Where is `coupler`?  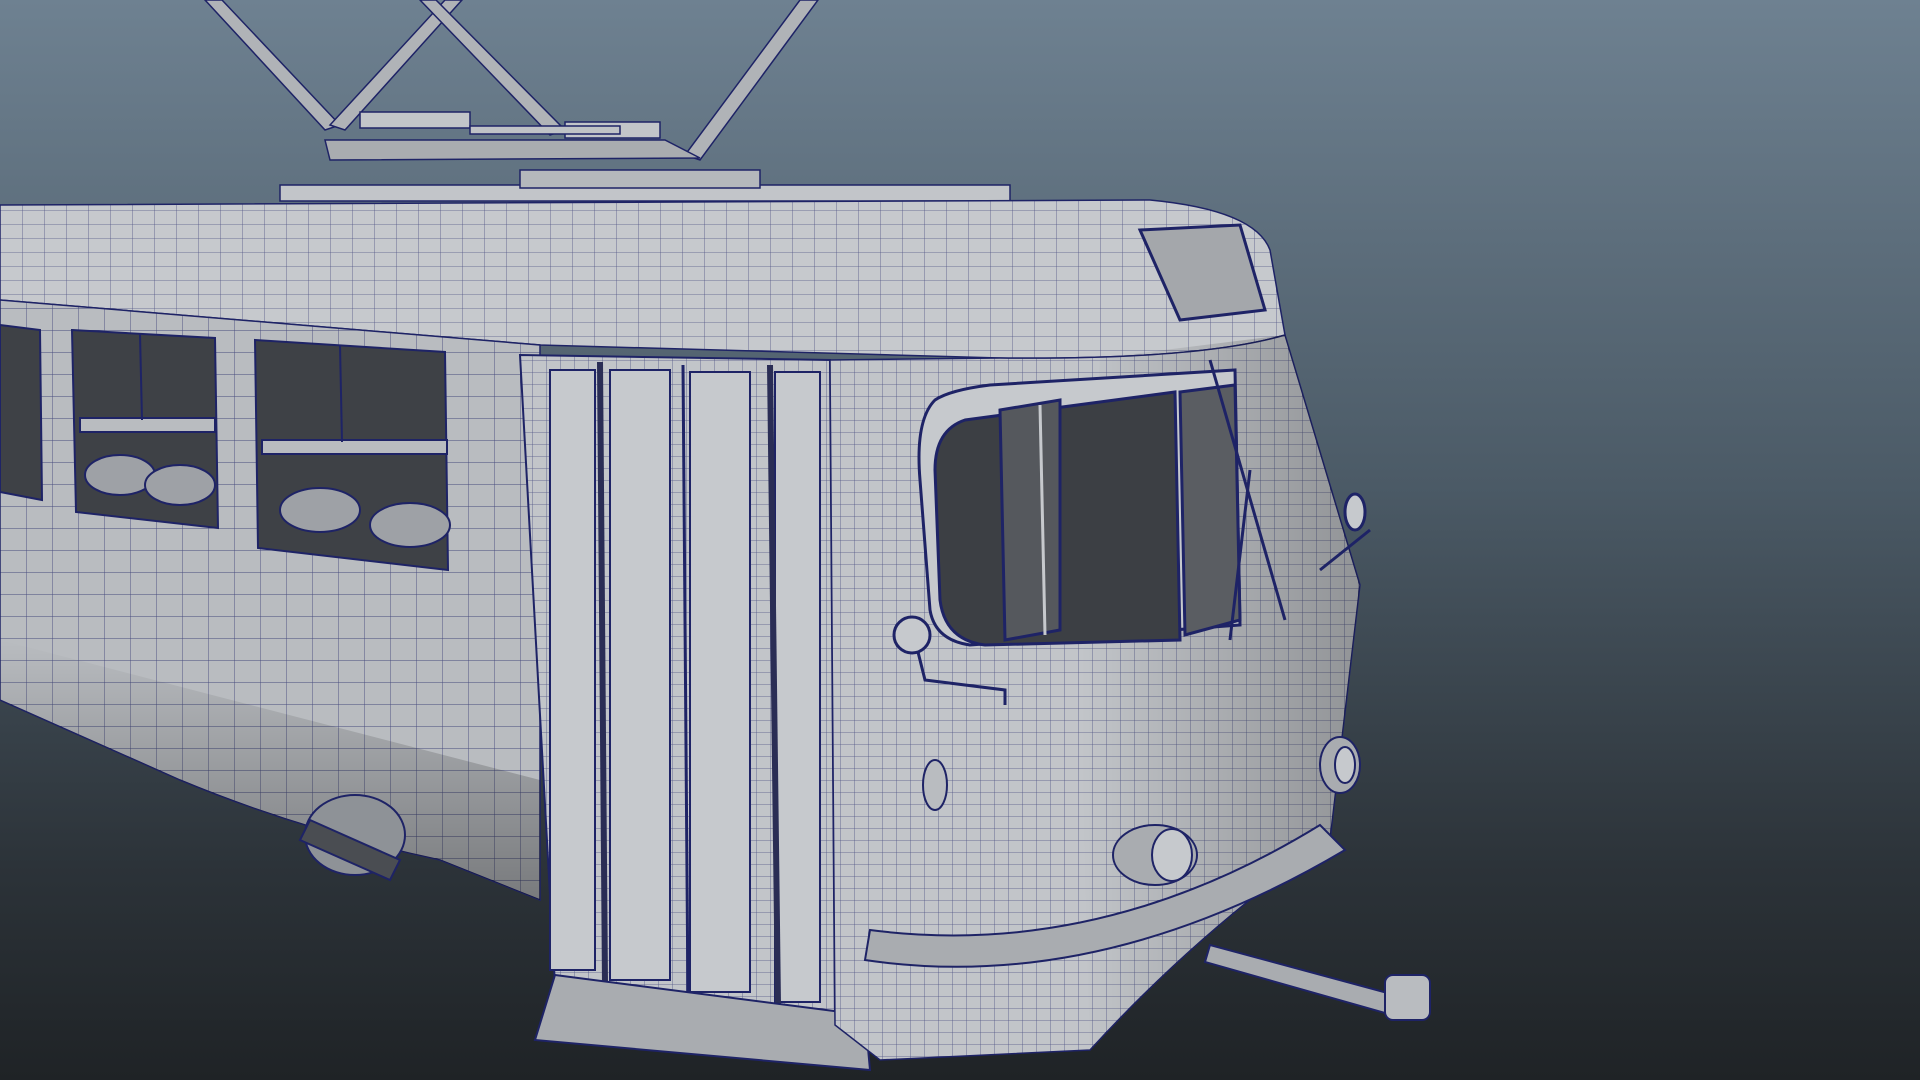
coupler is located at coordinates (1317, 982).